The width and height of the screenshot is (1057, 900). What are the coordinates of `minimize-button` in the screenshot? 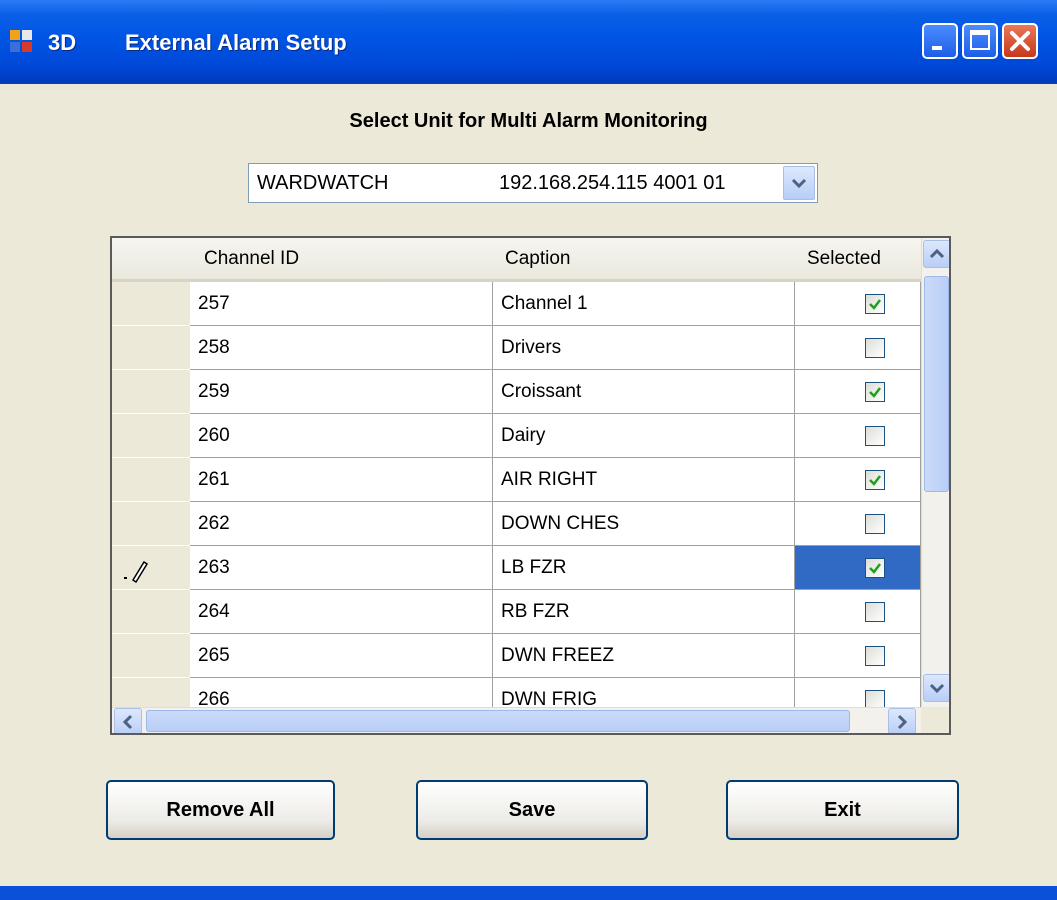 It's located at (940, 41).